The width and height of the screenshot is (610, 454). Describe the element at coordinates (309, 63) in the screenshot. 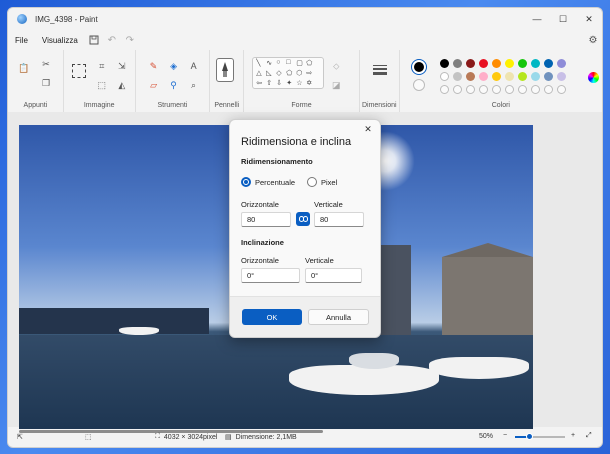

I see `polygon-shape-icon: ⬠` at that location.